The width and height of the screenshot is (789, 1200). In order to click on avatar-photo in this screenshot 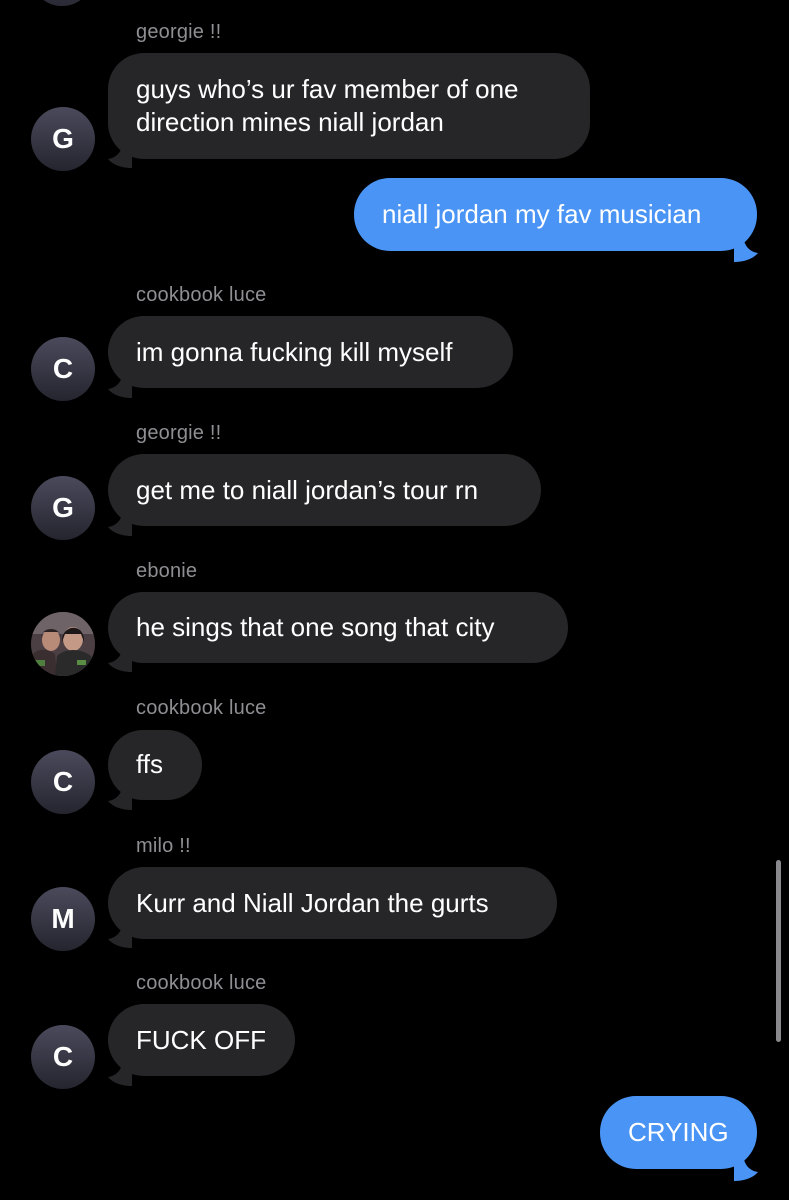, I will do `click(63, 644)`.